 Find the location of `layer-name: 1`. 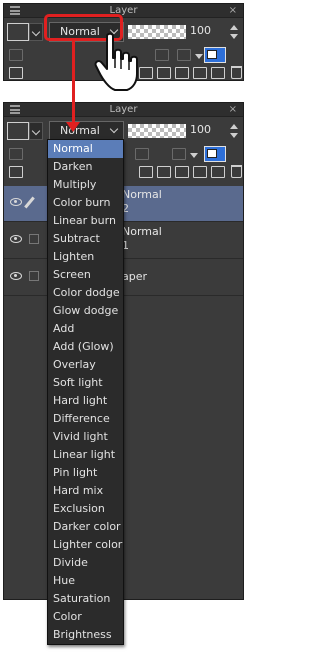

layer-name: 1 is located at coordinates (125, 245).